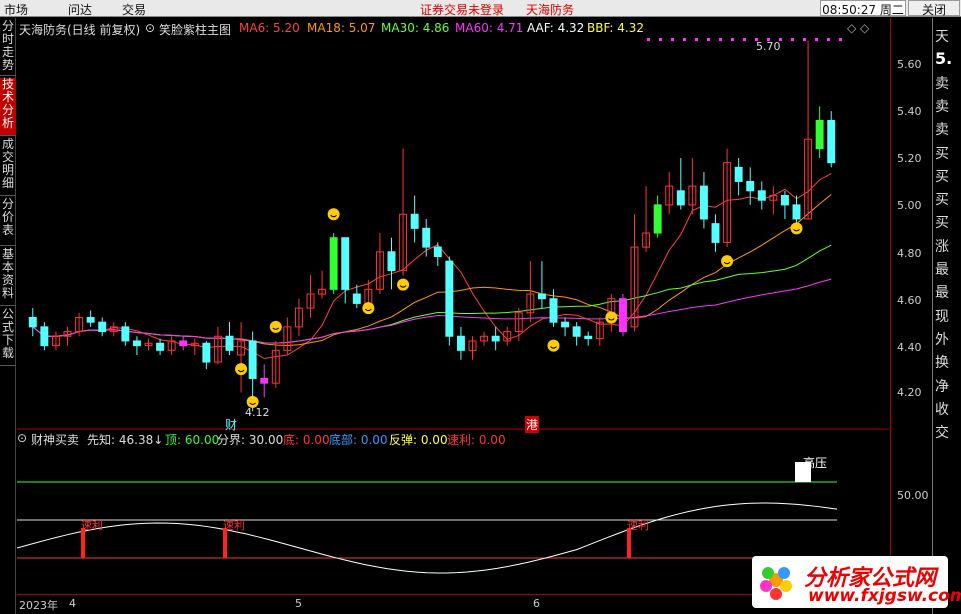  What do you see at coordinates (863, 8) in the screenshot?
I see `clock: 08:50:27 周二` at bounding box center [863, 8].